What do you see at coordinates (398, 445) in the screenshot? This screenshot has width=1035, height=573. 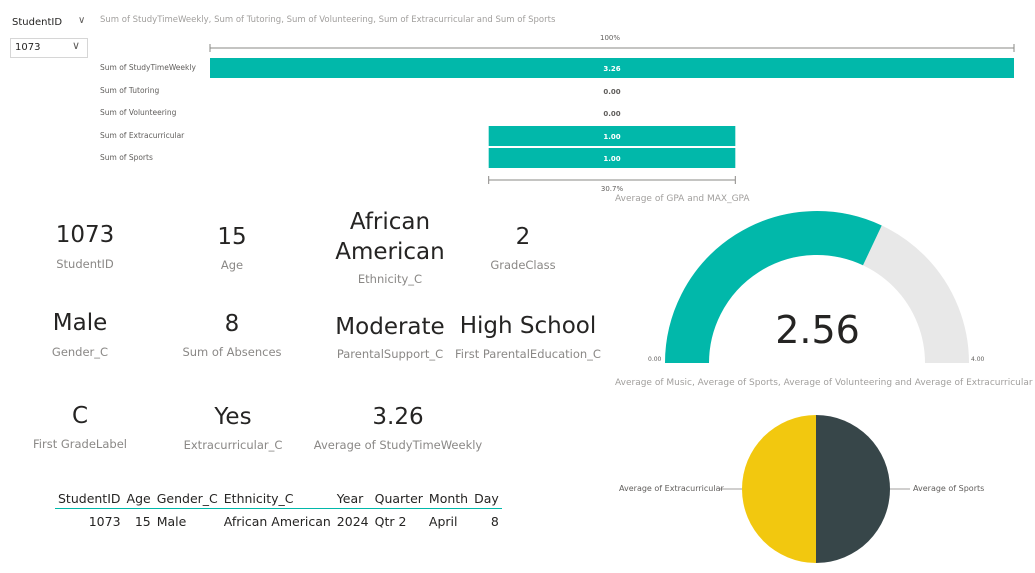 I see `card-studytime-label: Average of StudyTimeWeekly` at bounding box center [398, 445].